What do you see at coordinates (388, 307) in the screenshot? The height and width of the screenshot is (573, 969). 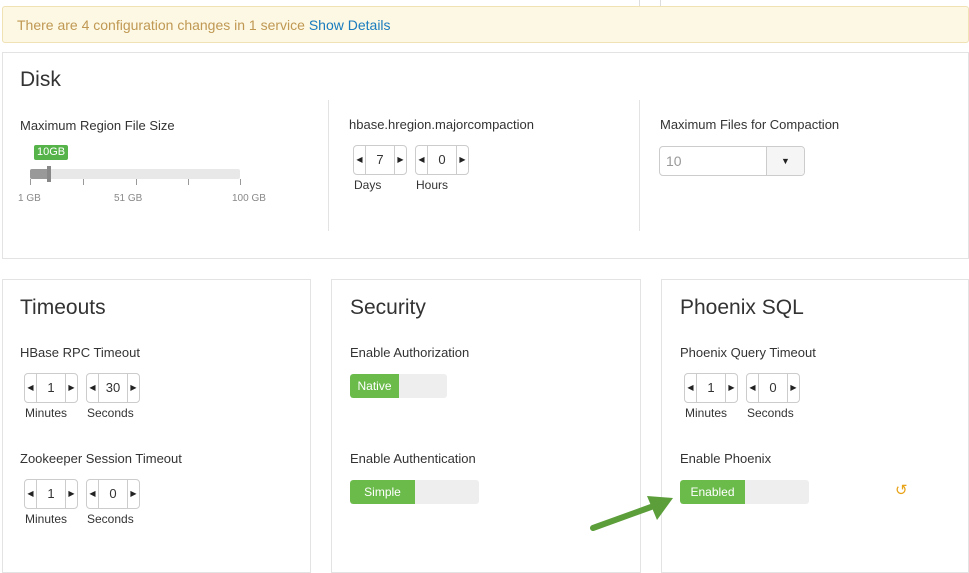 I see `security-title: Security` at bounding box center [388, 307].